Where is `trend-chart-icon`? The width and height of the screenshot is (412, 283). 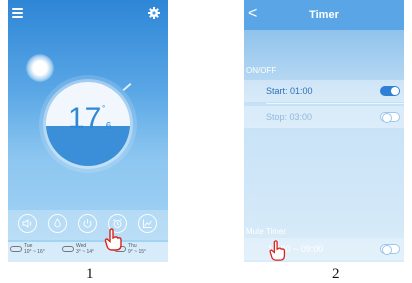 trend-chart-icon is located at coordinates (147, 223).